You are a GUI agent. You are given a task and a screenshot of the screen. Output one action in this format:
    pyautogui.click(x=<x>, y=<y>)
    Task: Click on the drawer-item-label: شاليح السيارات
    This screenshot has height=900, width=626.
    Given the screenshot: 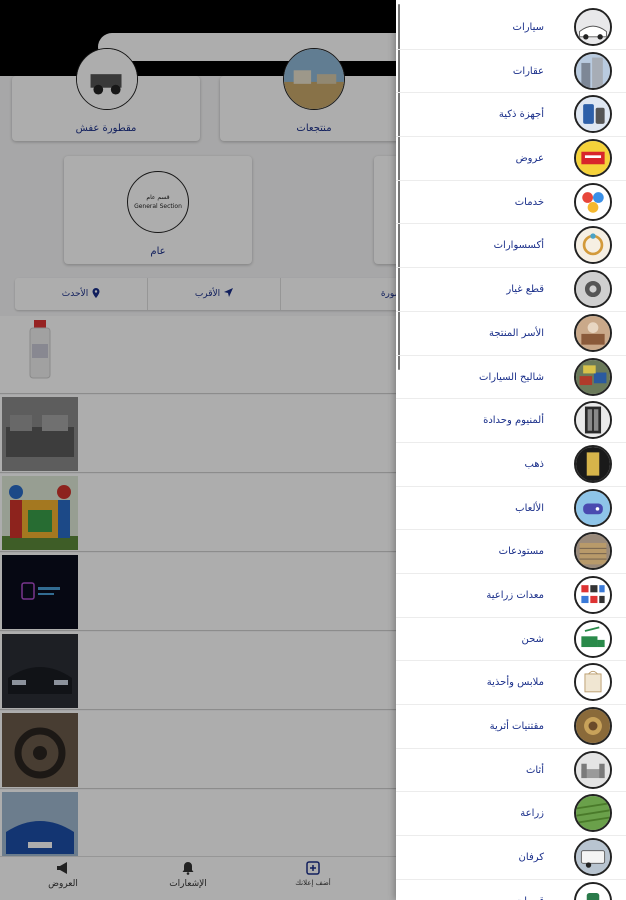 What is the action you would take?
    pyautogui.click(x=511, y=377)
    